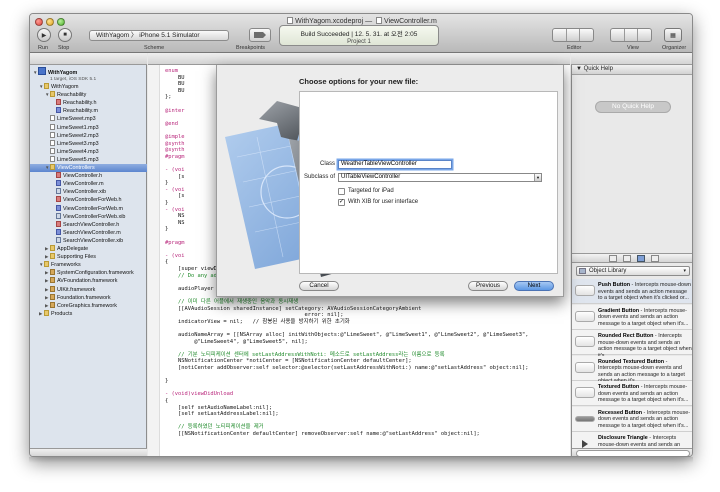 This screenshot has width=720, height=492. Describe the element at coordinates (44, 35) in the screenshot. I see `run-button: ▶` at that location.